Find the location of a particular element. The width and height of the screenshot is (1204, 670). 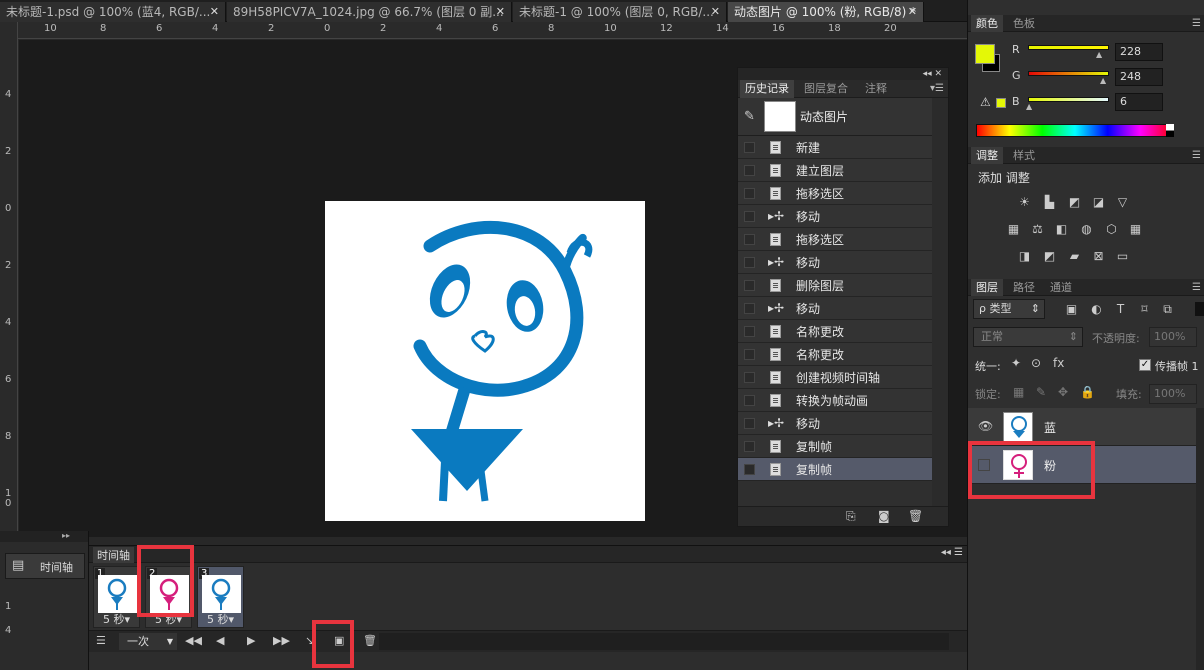

g-slider-handle: ▲ is located at coordinates (1103, 80).